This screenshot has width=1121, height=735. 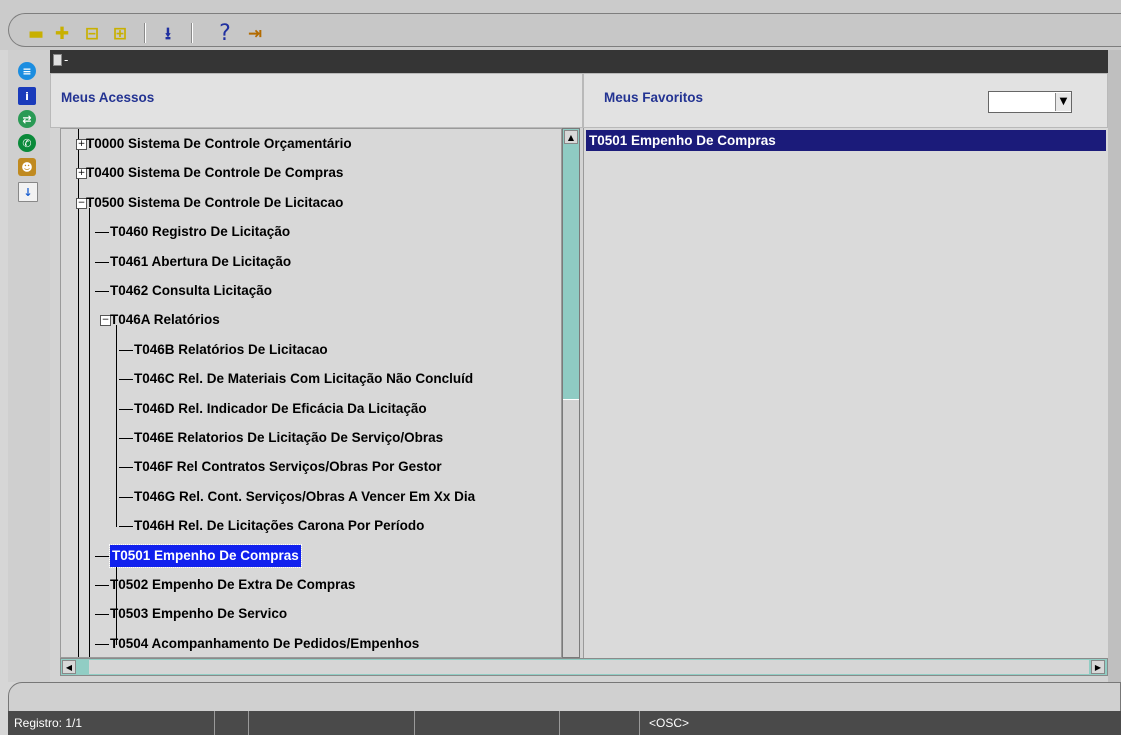 I want to click on meus-favoritos-title: Meus Favoritos, so click(x=654, y=97).